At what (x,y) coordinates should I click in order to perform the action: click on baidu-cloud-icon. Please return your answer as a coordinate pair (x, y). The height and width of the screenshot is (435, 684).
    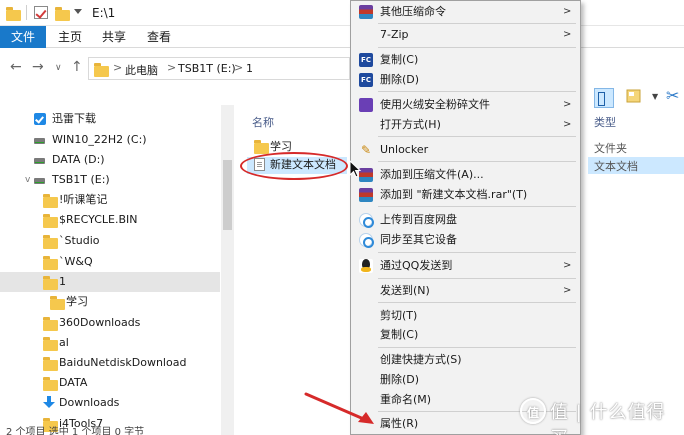
    Looking at the image, I should click on (366, 240).